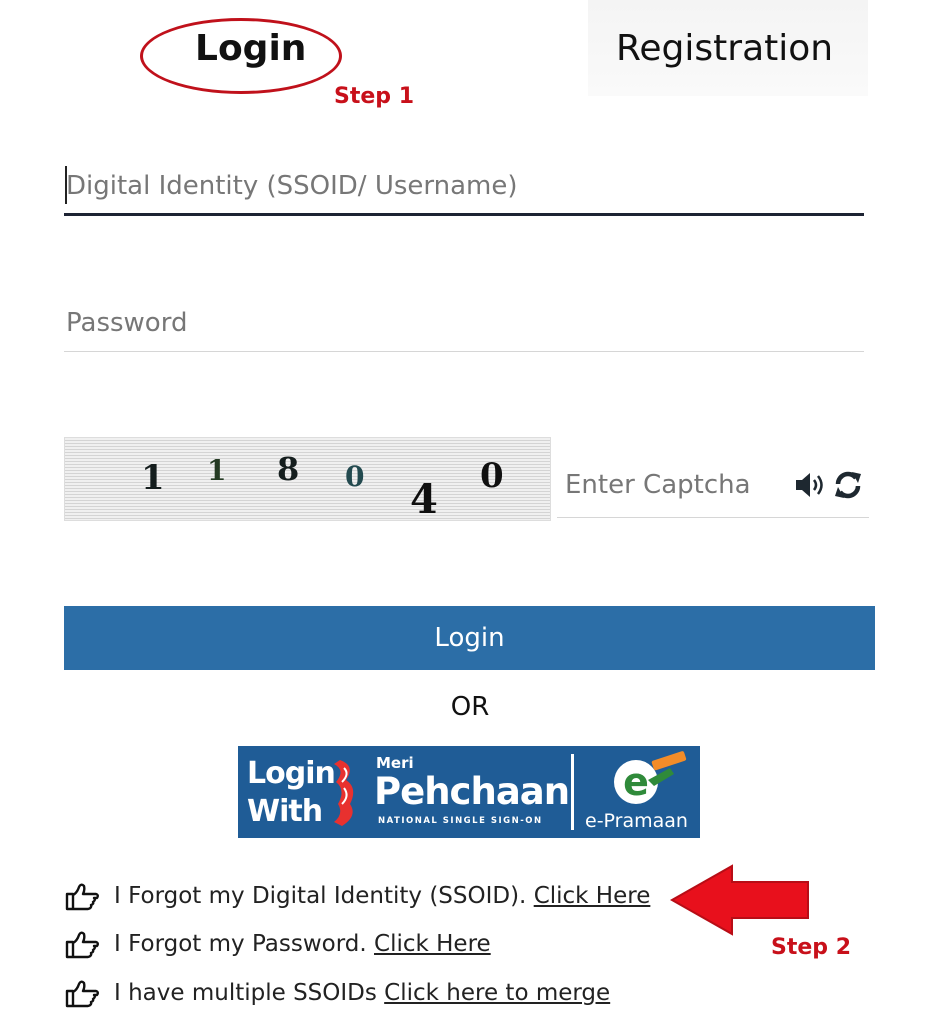 The height and width of the screenshot is (1024, 927). What do you see at coordinates (320, 896) in the screenshot?
I see `help-text: I Forgot my Digital Identity (SSOID).` at bounding box center [320, 896].